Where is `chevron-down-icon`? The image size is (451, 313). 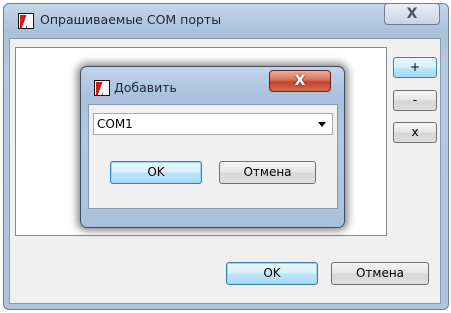 chevron-down-icon is located at coordinates (322, 124).